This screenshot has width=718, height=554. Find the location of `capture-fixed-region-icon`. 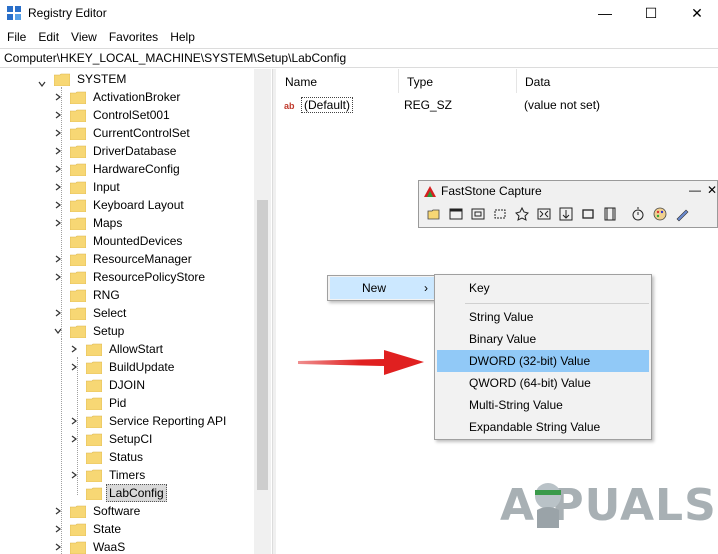

capture-fixed-region-icon is located at coordinates (588, 214).